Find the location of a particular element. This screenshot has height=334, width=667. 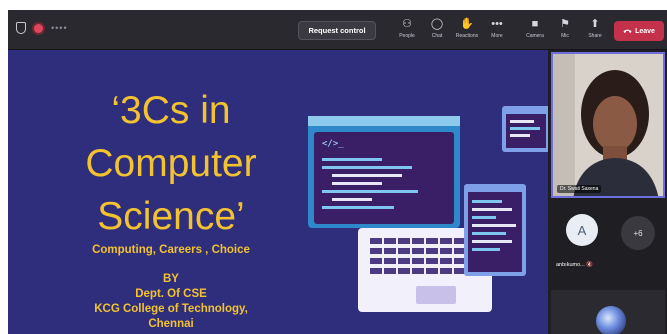

avatar: A is located at coordinates (582, 230).